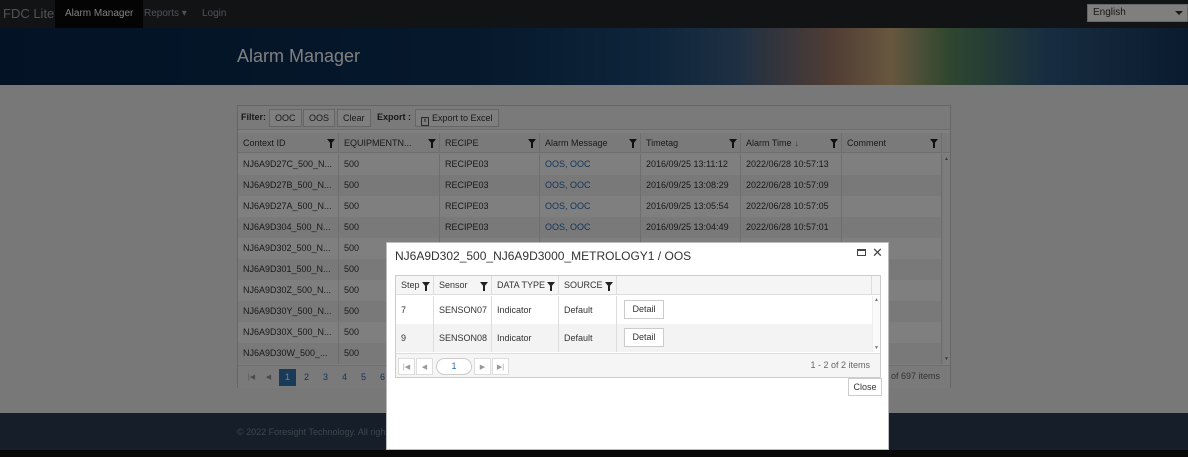  I want to click on cell-sensor: SENSON08, so click(463, 338).